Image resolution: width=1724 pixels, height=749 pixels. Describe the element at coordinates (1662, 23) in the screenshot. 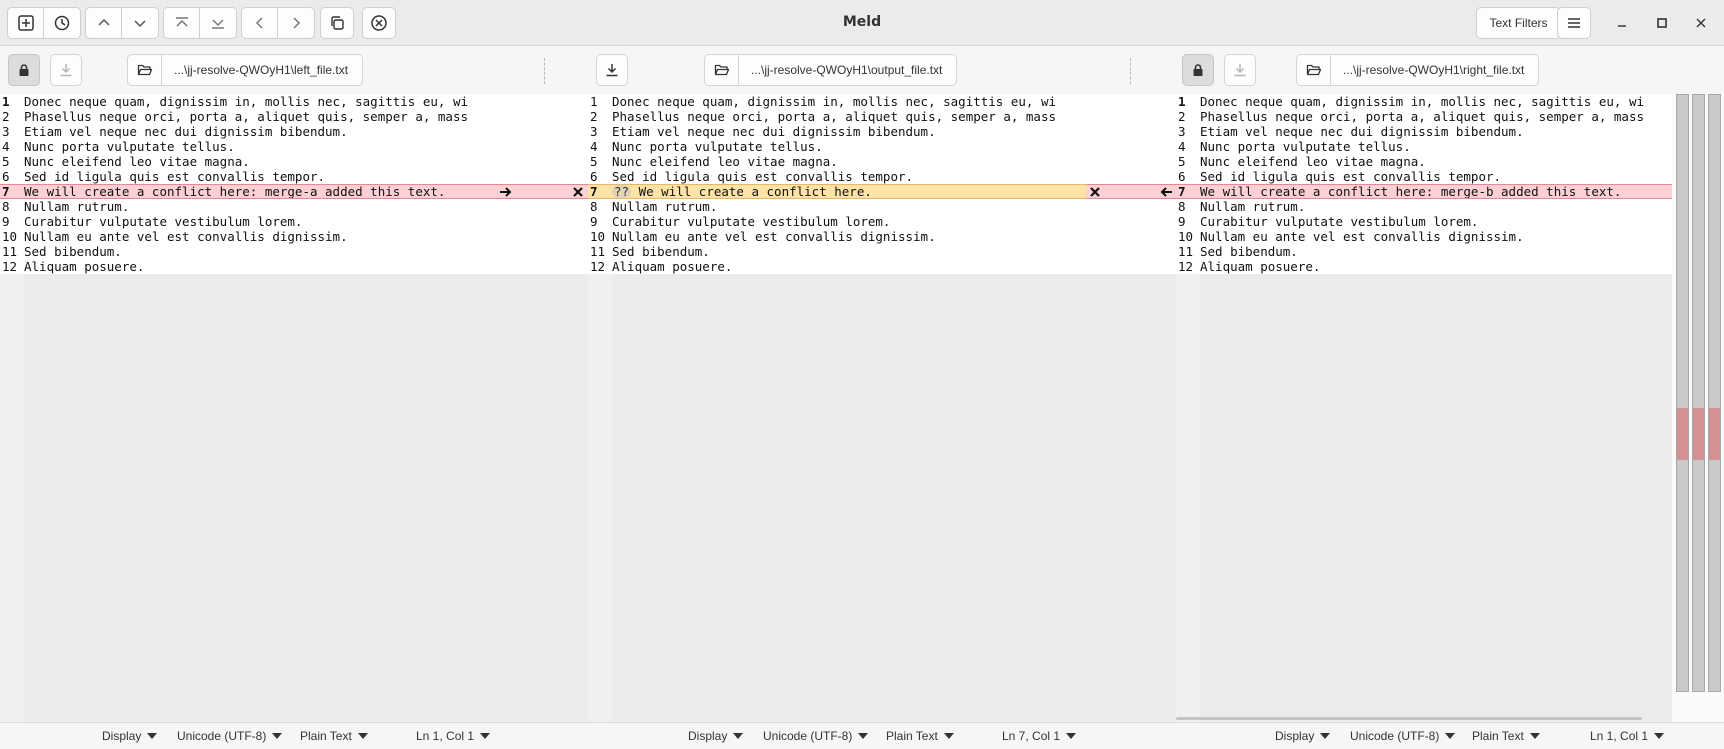

I see `maximize-button` at that location.